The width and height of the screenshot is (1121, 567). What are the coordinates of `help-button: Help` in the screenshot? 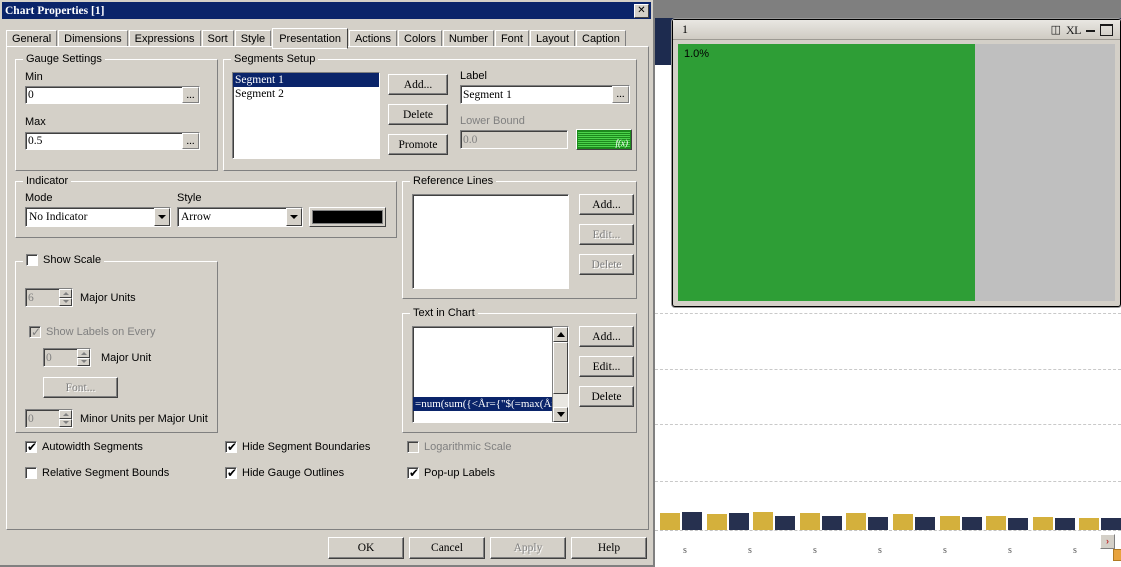 It's located at (609, 548).